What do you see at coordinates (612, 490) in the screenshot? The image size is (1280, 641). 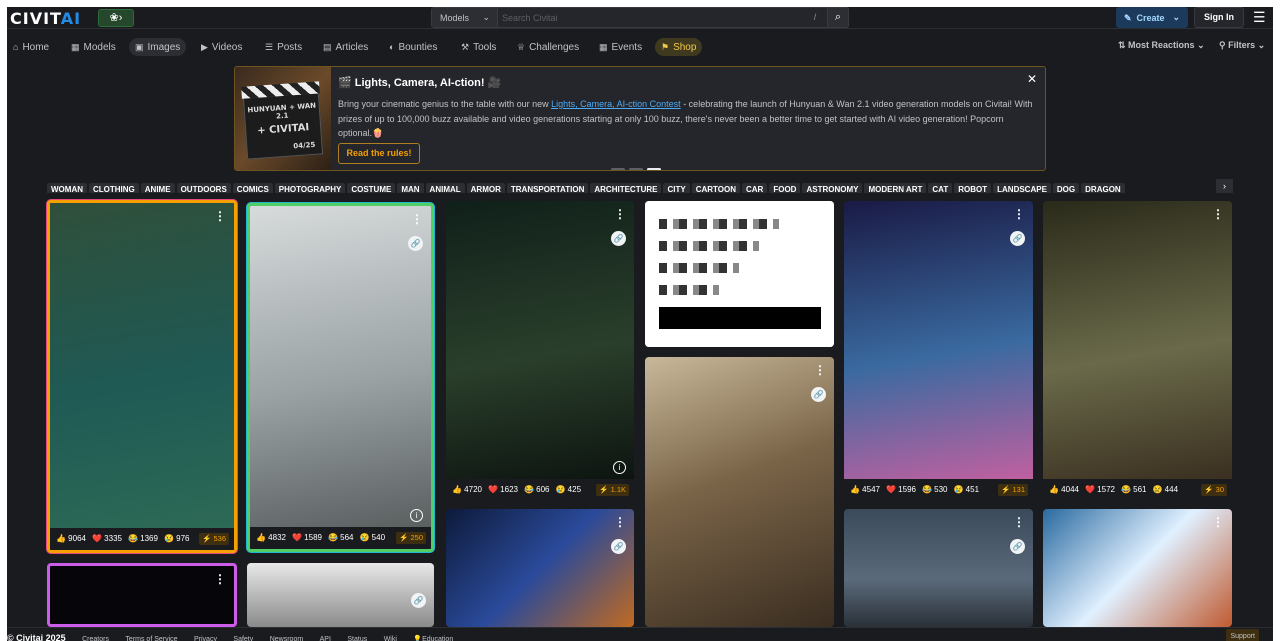 I see `buzz-tip-badge: ⚡ 1.1K` at bounding box center [612, 490].